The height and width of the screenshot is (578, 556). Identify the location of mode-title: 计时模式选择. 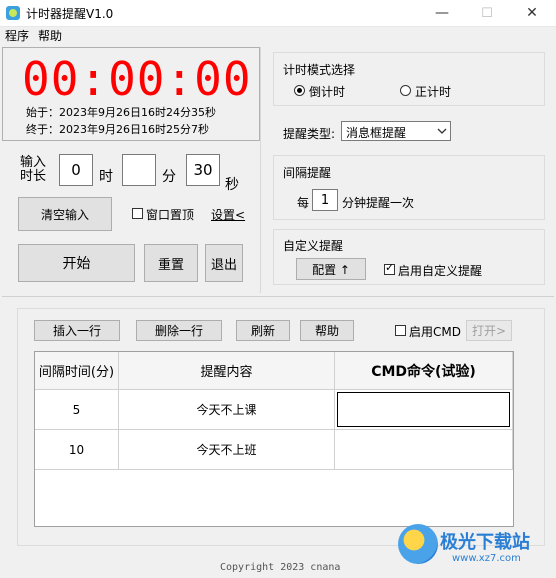
(319, 70).